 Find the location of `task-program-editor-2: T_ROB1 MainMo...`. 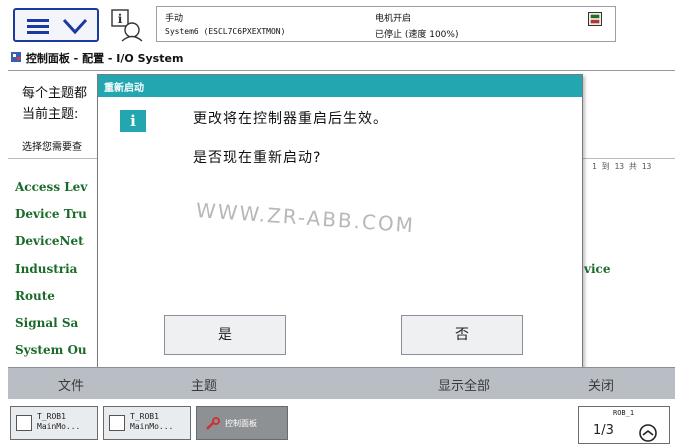

task-program-editor-2: T_ROB1 MainMo... is located at coordinates (147, 423).